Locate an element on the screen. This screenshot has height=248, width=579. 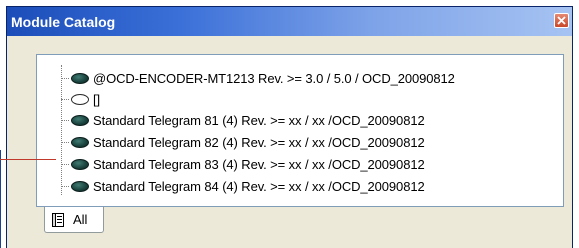
title-bar: Module Catalog is located at coordinates (289, 21).